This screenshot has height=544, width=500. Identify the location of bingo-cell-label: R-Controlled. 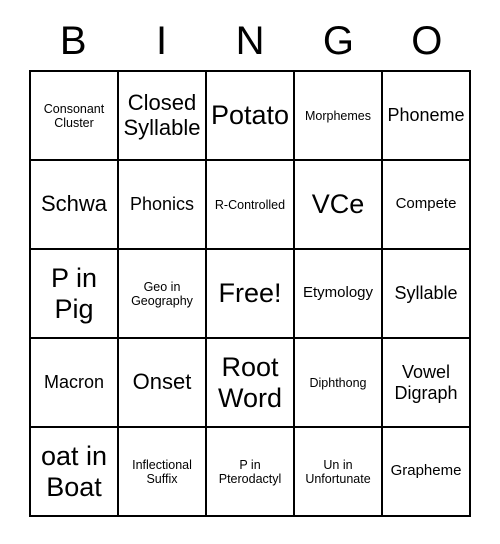
(250, 204).